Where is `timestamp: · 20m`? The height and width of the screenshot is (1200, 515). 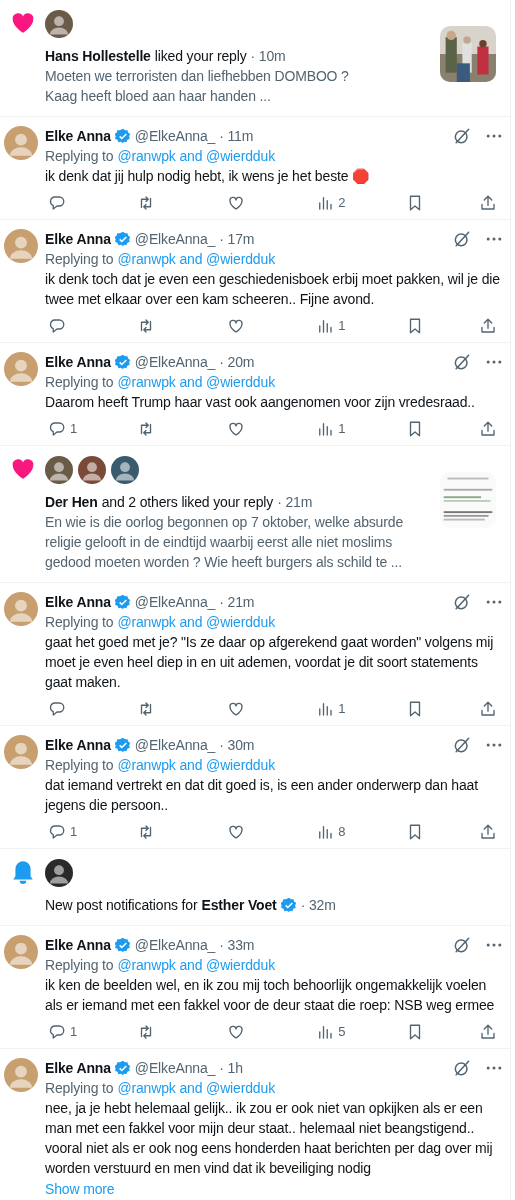
timestamp: · 20m is located at coordinates (237, 362).